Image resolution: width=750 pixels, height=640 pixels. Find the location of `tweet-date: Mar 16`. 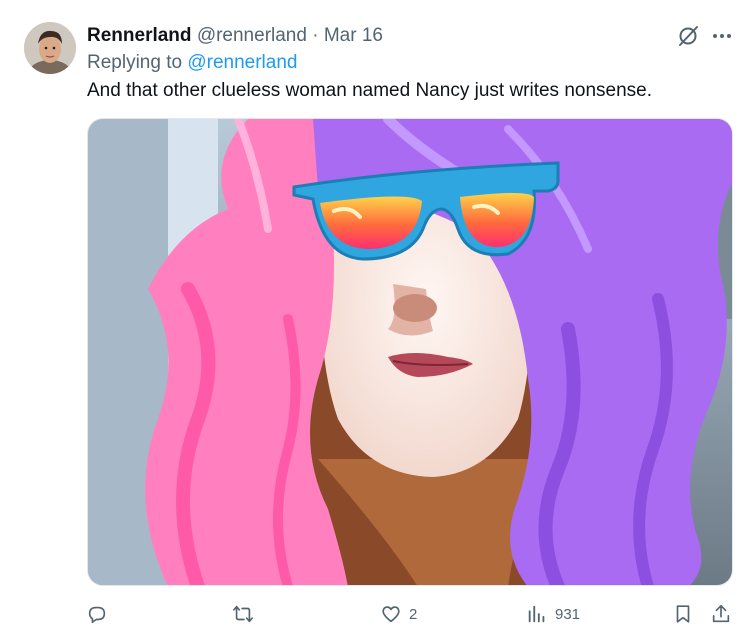

tweet-date: Mar 16 is located at coordinates (353, 35).